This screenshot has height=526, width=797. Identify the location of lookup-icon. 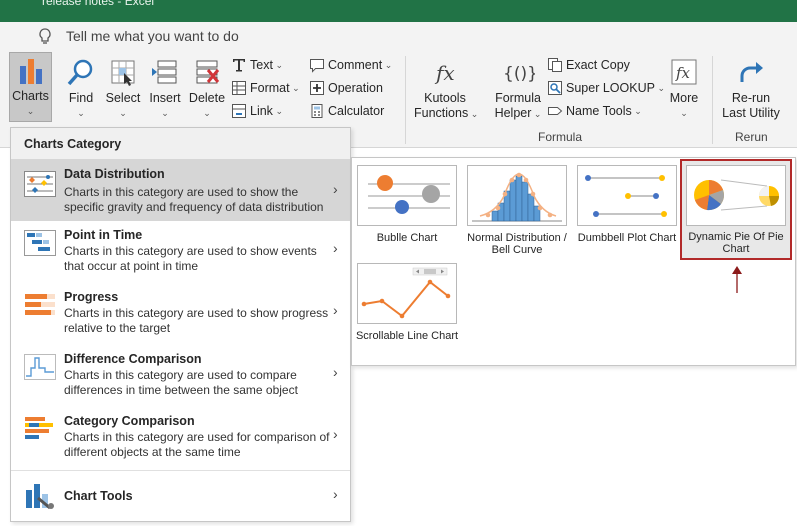
(555, 88).